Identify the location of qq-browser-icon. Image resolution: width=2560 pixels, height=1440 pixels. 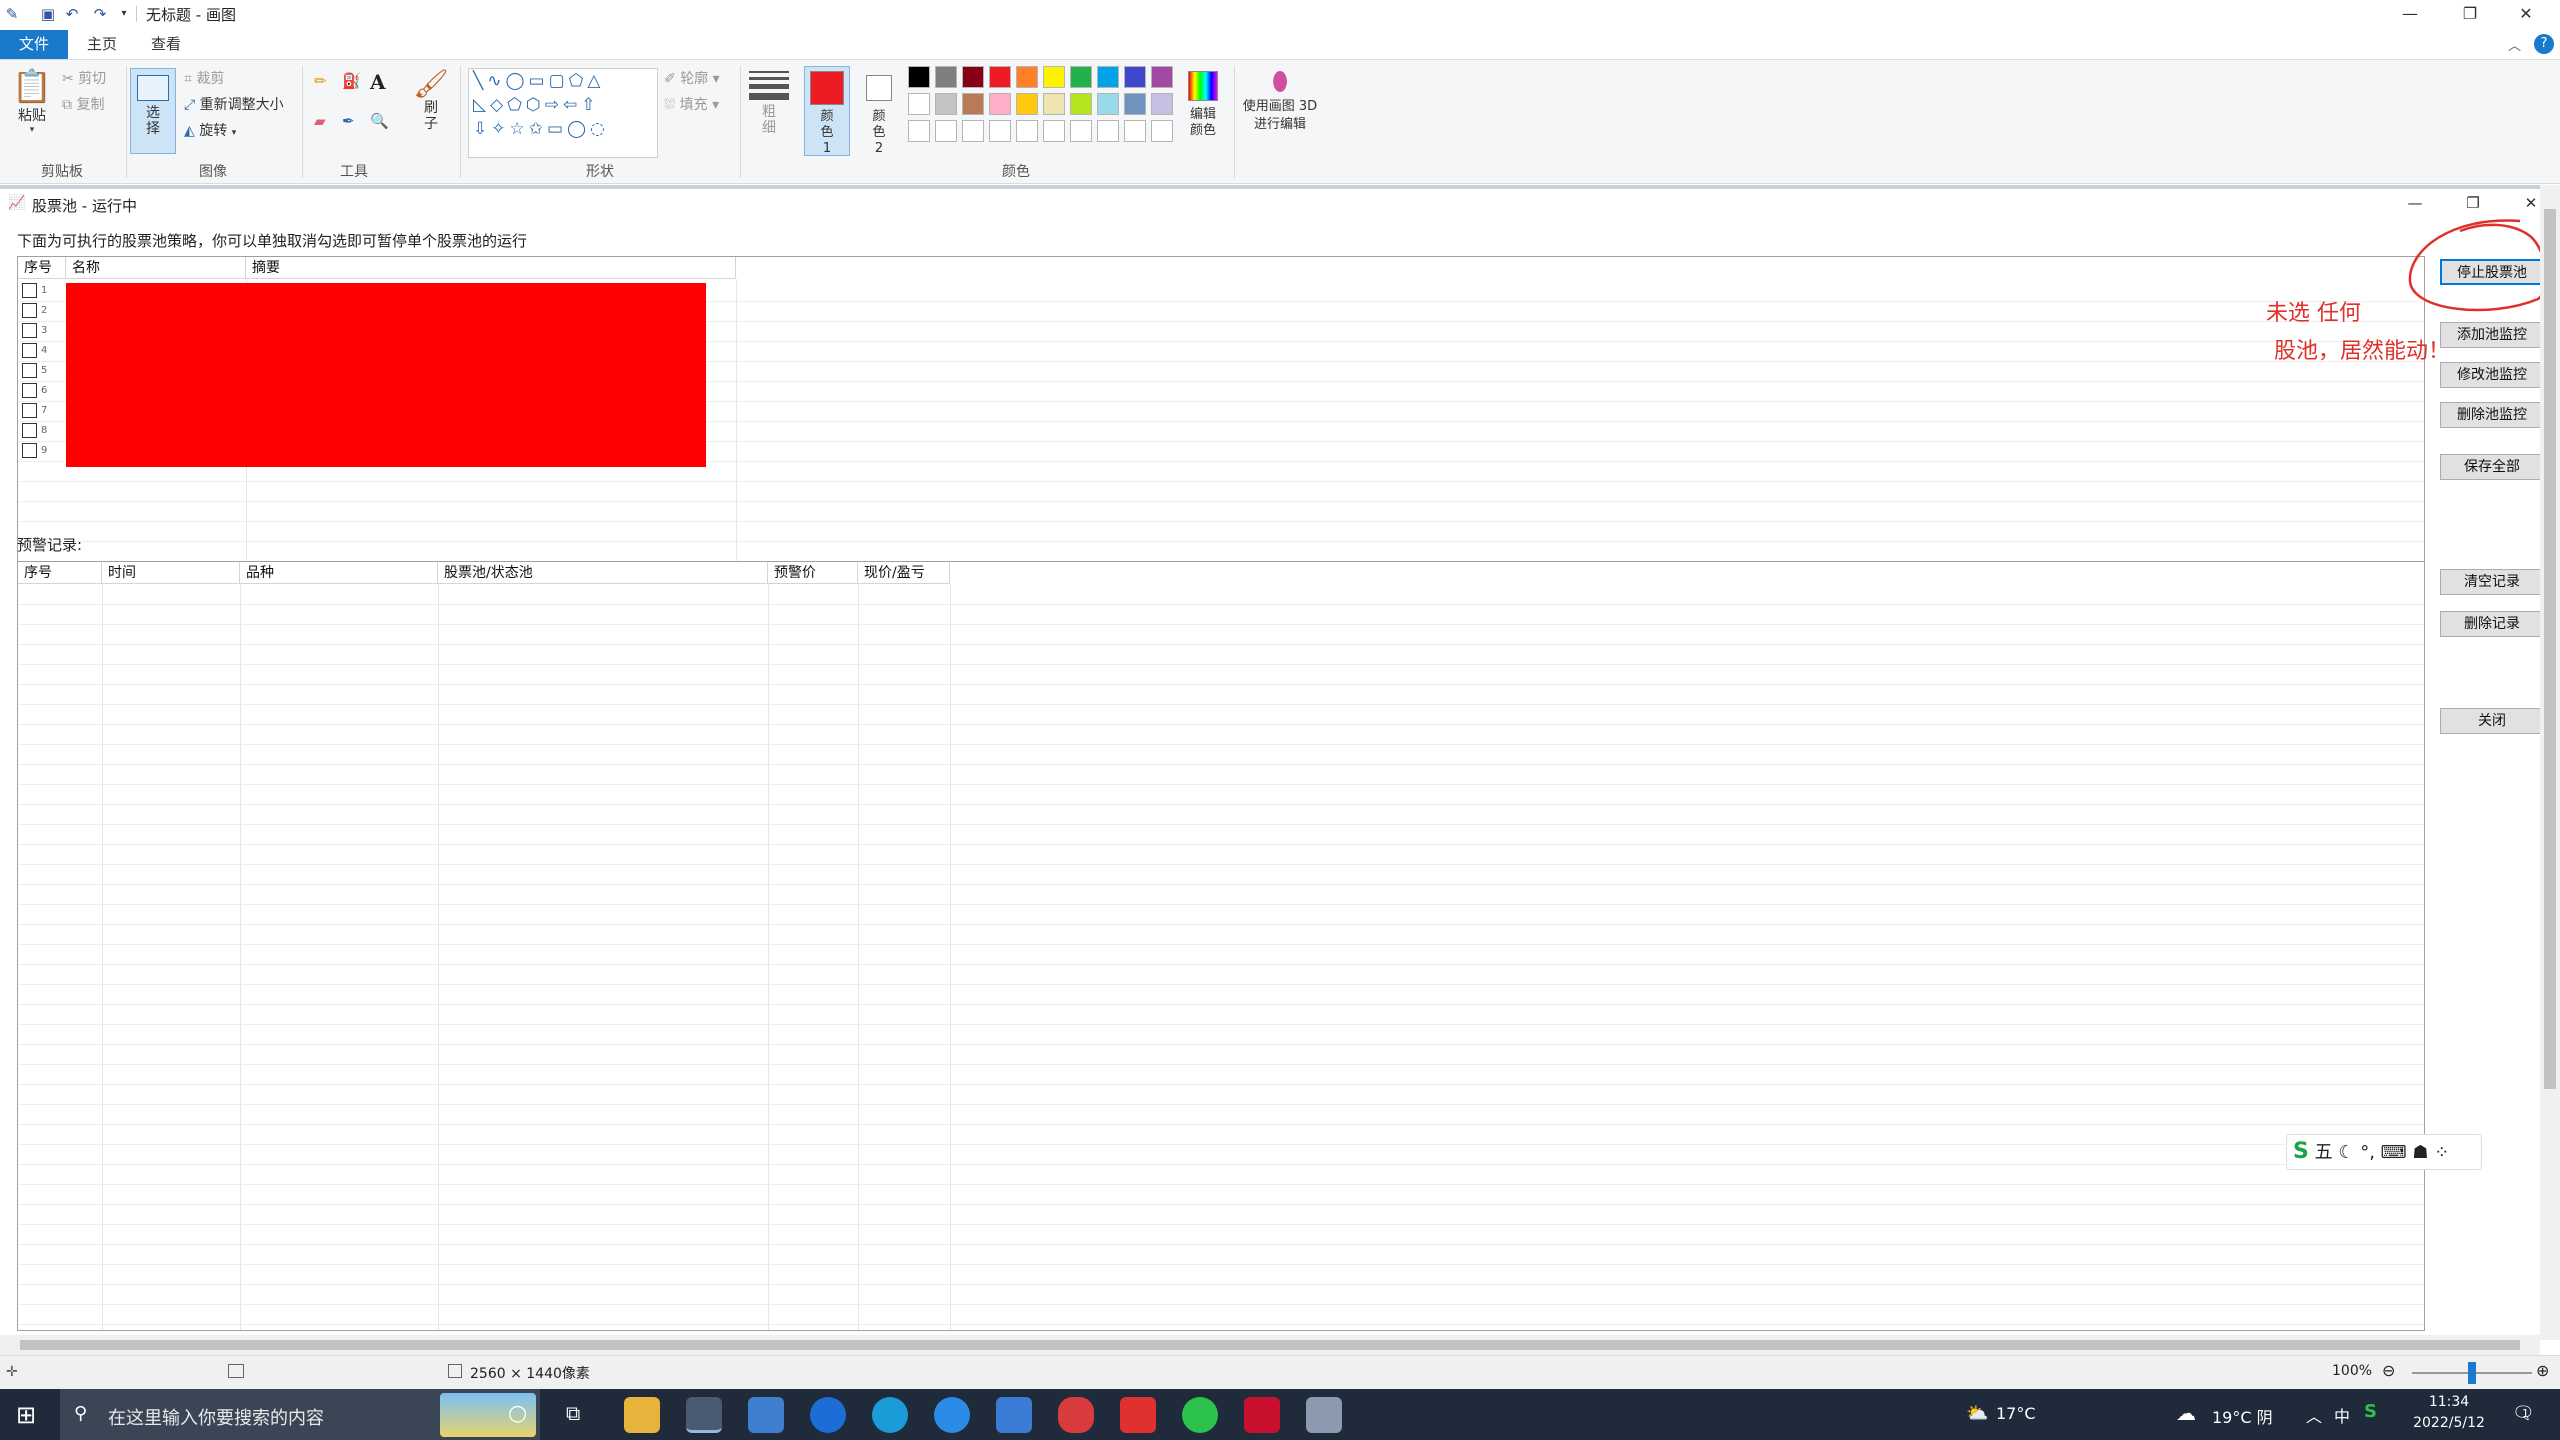
(828, 1415).